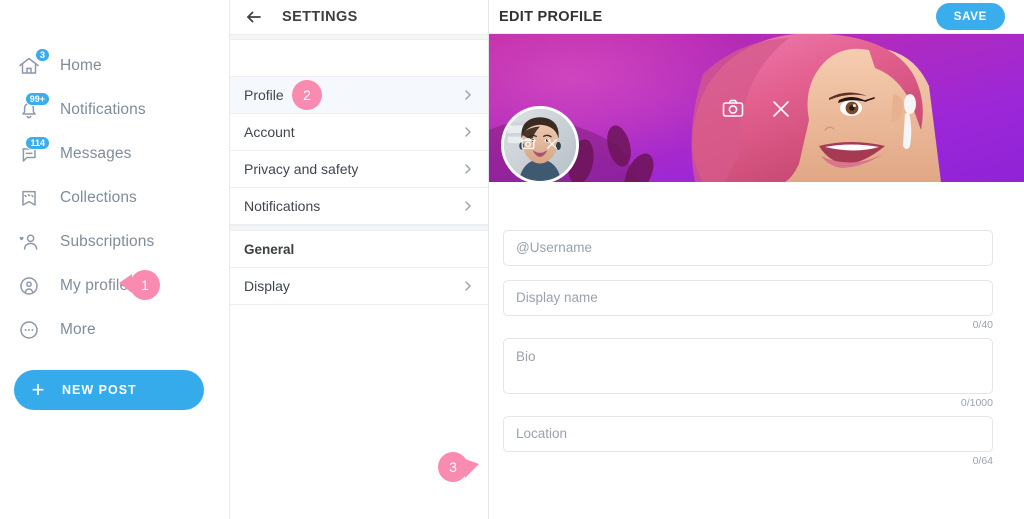 The height and width of the screenshot is (519, 1024). I want to click on display-name-counter: 0/40, so click(982, 325).